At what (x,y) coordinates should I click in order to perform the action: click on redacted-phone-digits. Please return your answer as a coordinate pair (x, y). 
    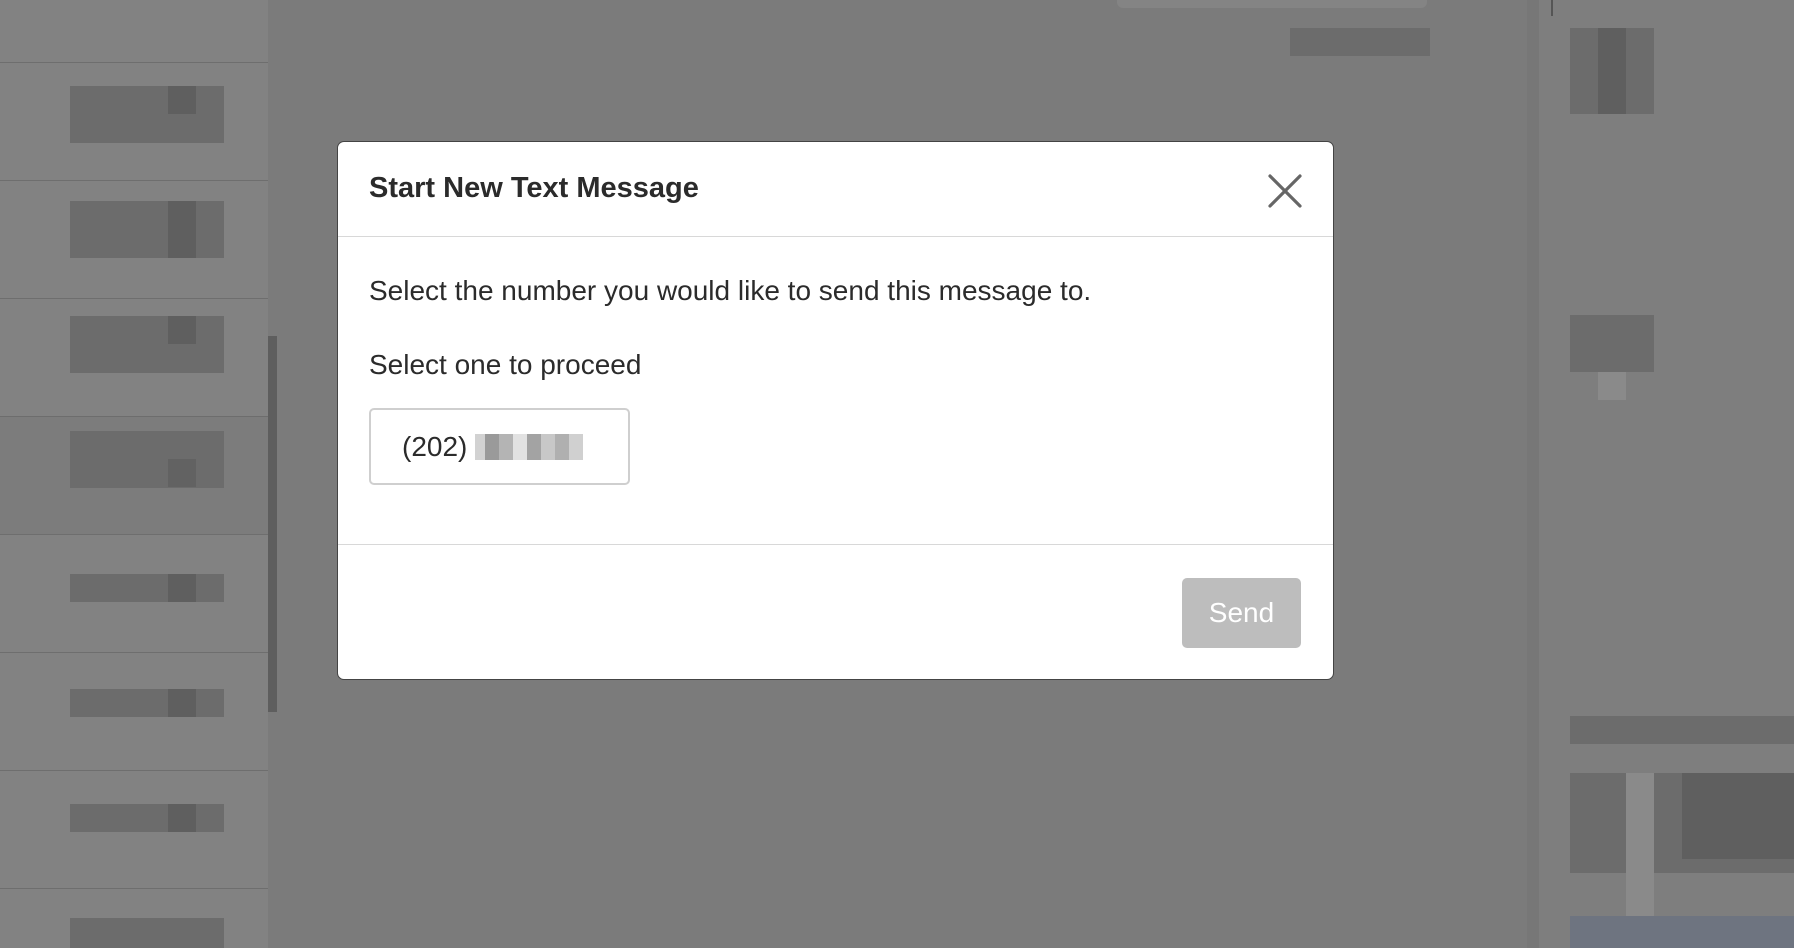
    Looking at the image, I should click on (529, 446).